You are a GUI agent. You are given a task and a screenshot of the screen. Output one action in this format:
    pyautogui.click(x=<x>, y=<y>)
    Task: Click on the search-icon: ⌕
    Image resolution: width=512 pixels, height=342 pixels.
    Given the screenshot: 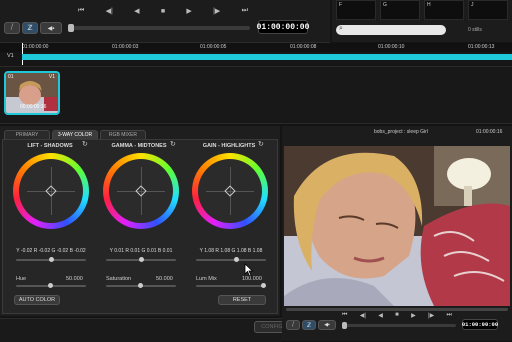 What is the action you would take?
    pyautogui.click(x=341, y=28)
    